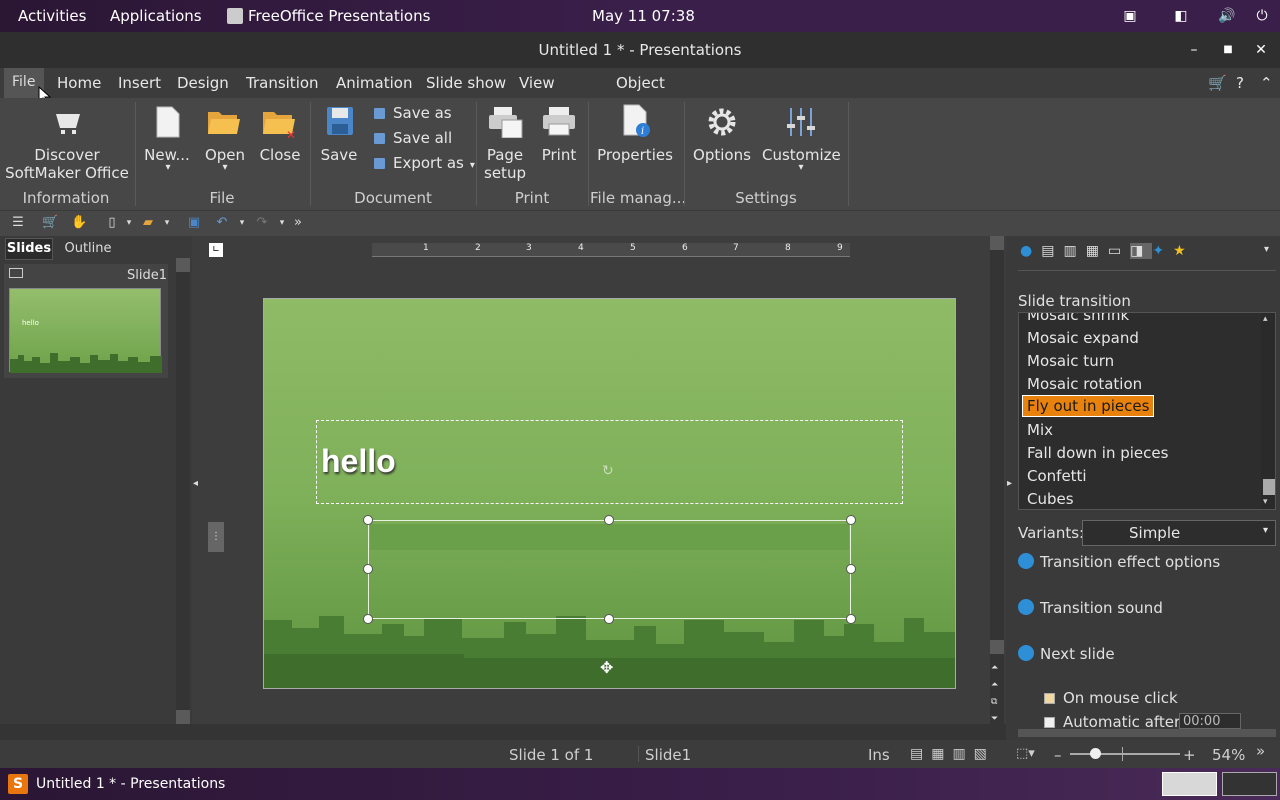 The image size is (1280, 800). What do you see at coordinates (368, 520) in the screenshot?
I see `resize-handle-tl` at bounding box center [368, 520].